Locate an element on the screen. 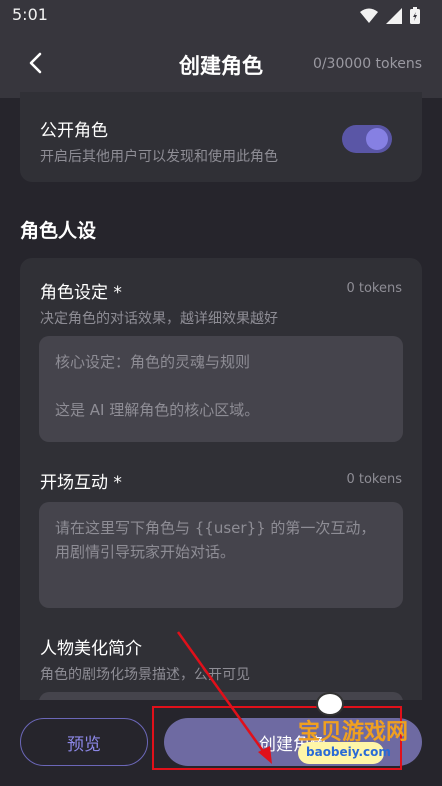  status-icons is located at coordinates (390, 15).